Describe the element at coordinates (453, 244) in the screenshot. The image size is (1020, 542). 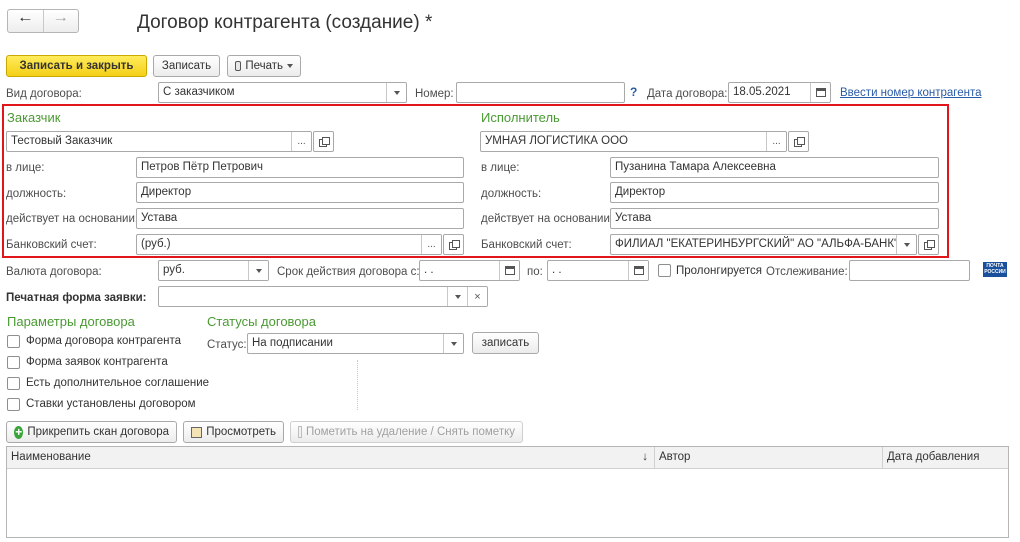
I see `customer-bank-open-button` at that location.